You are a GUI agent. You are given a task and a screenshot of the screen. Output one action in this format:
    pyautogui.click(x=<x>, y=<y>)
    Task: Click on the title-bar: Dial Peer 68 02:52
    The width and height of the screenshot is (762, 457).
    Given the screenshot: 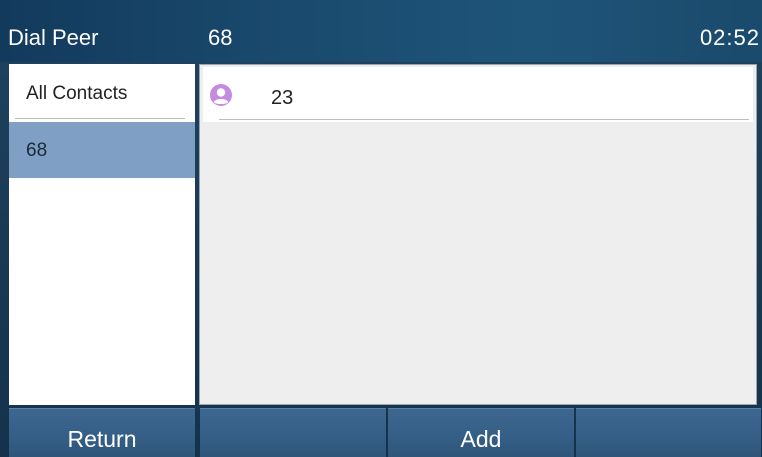 What is the action you would take?
    pyautogui.click(x=381, y=31)
    